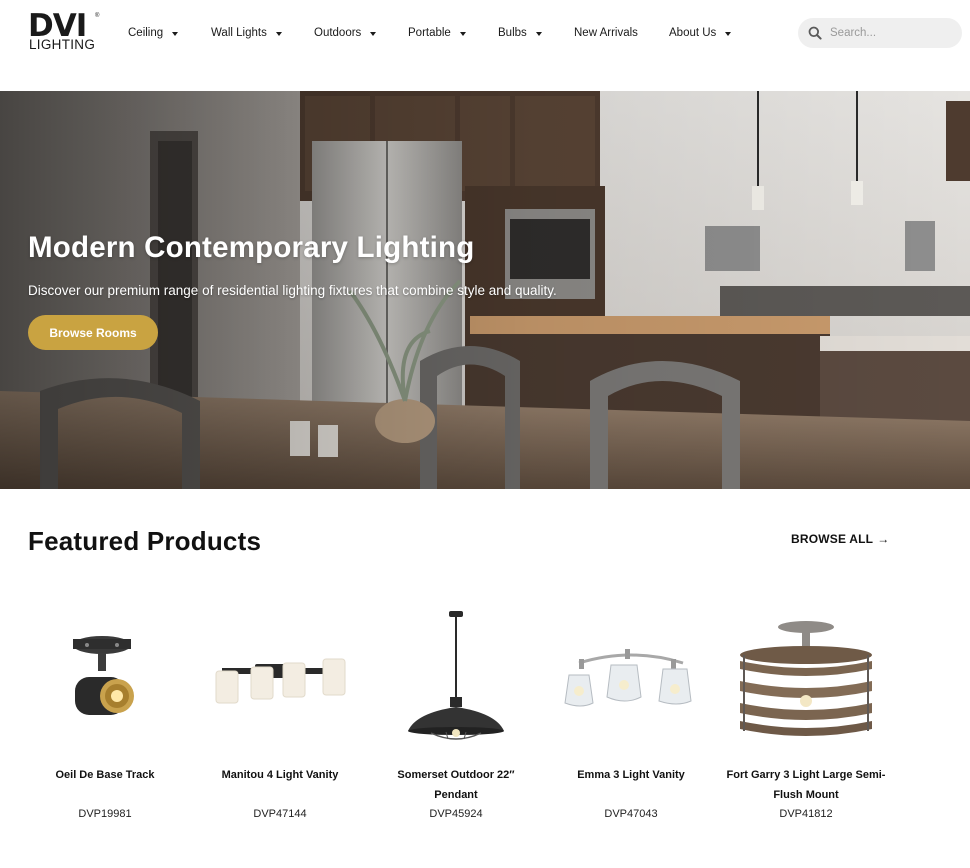 This screenshot has width=970, height=868. Describe the element at coordinates (64, 32) in the screenshot. I see `dvi-lighting-logo: DVI ® LIGHTING` at that location.